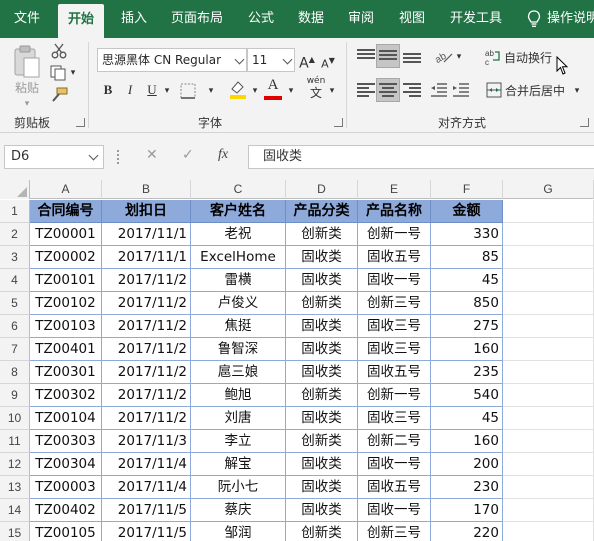 This screenshot has width=594, height=541. I want to click on font-name-select: 思源黑体 CN Regular, so click(172, 60).